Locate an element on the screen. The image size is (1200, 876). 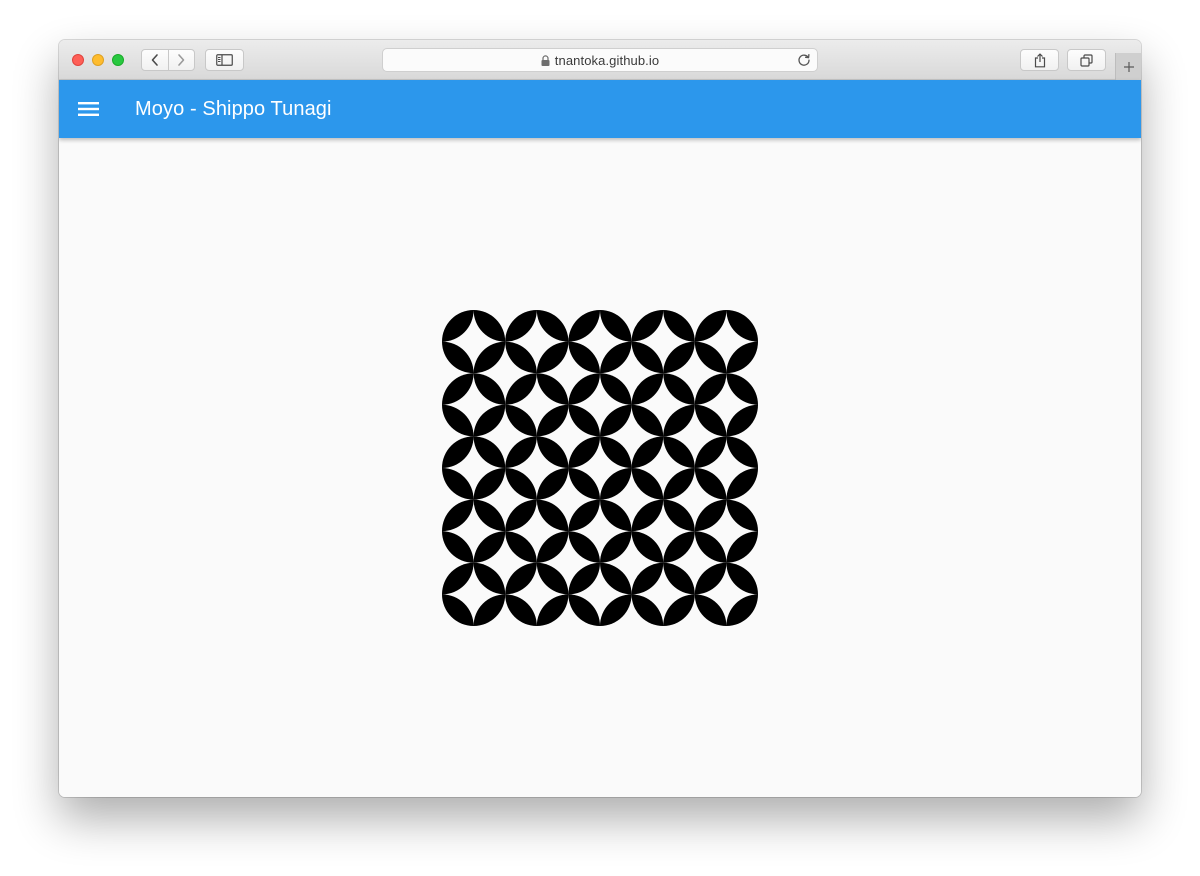
forward-button is located at coordinates (181, 60).